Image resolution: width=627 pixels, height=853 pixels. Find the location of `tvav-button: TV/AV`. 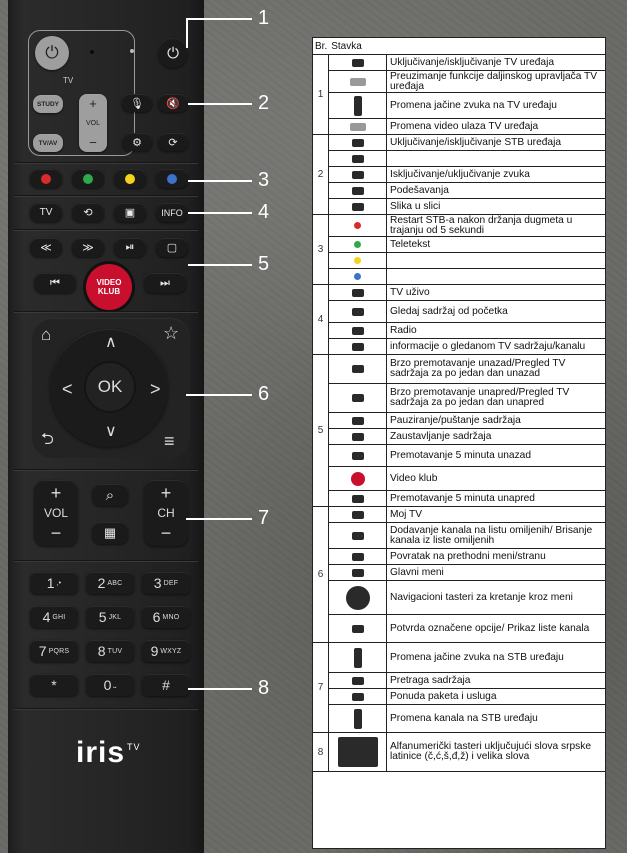

tvav-button: TV/AV is located at coordinates (48, 143).